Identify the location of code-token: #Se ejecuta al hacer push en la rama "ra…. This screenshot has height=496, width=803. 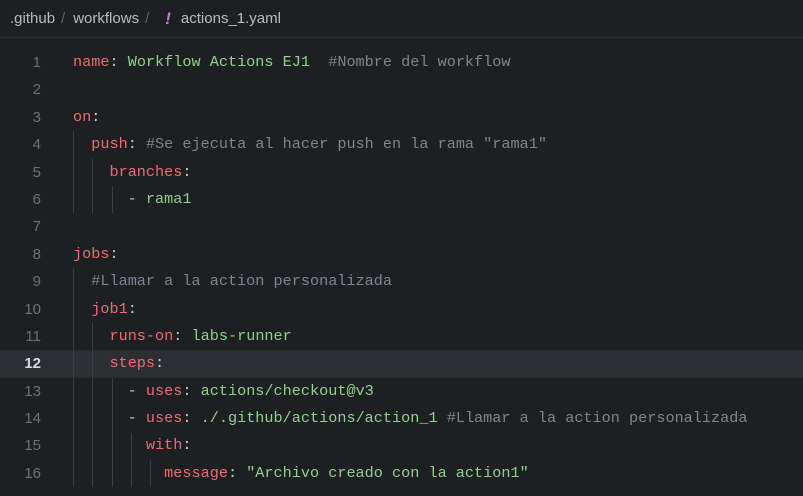
(346, 144).